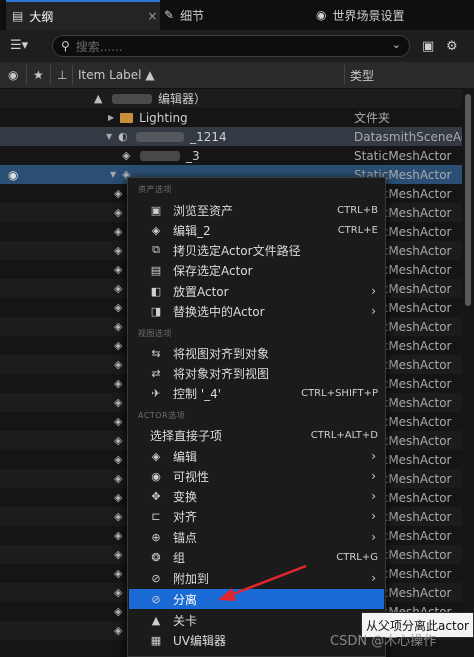  I want to click on tab-details: ✎ 细节, so click(234, 15).